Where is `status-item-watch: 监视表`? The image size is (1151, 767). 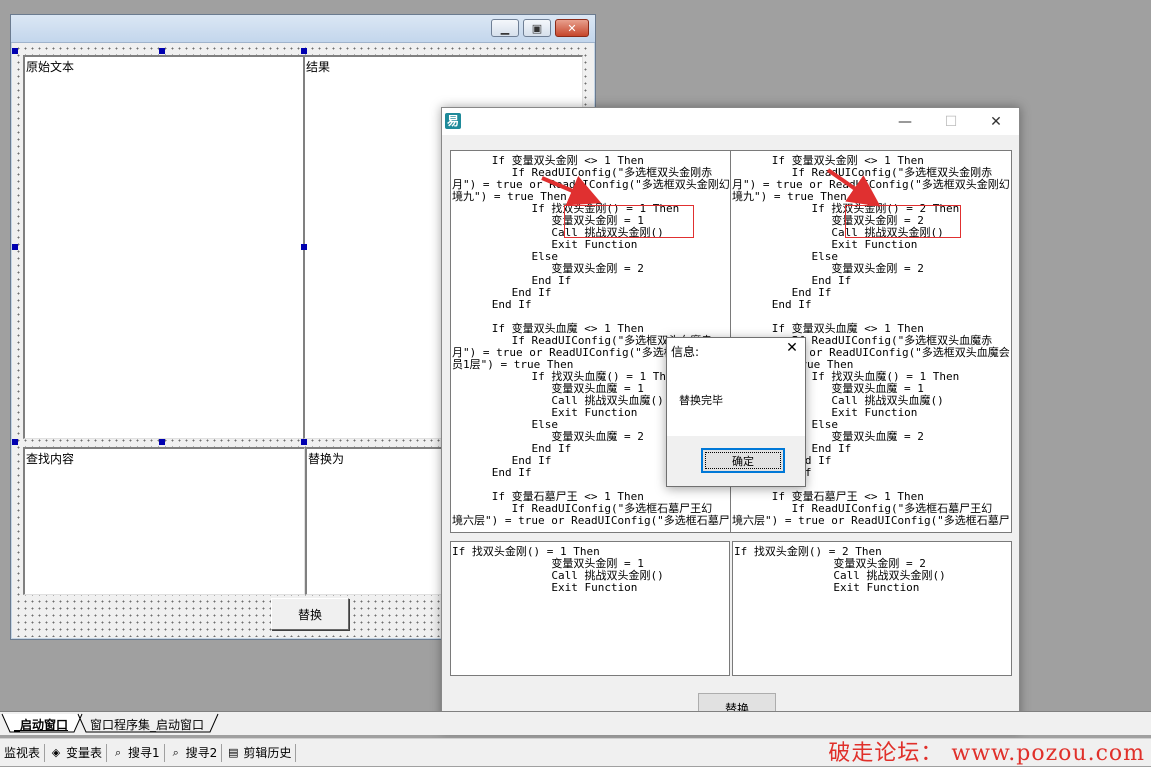
status-item-watch: 监视表 is located at coordinates (23, 752).